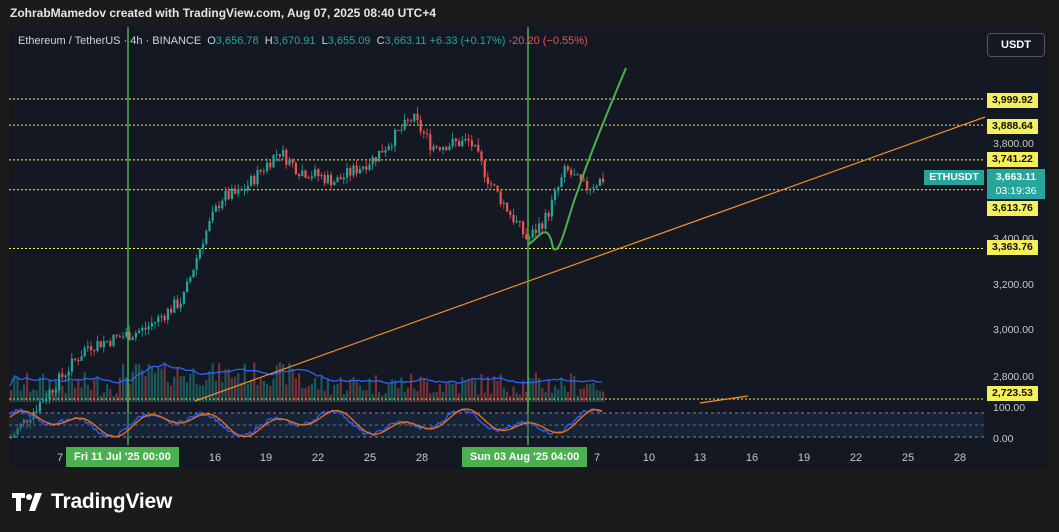  What do you see at coordinates (122, 457) in the screenshot?
I see `time-marker-badge-1: Fri 11 Jul '25 00:00` at bounding box center [122, 457].